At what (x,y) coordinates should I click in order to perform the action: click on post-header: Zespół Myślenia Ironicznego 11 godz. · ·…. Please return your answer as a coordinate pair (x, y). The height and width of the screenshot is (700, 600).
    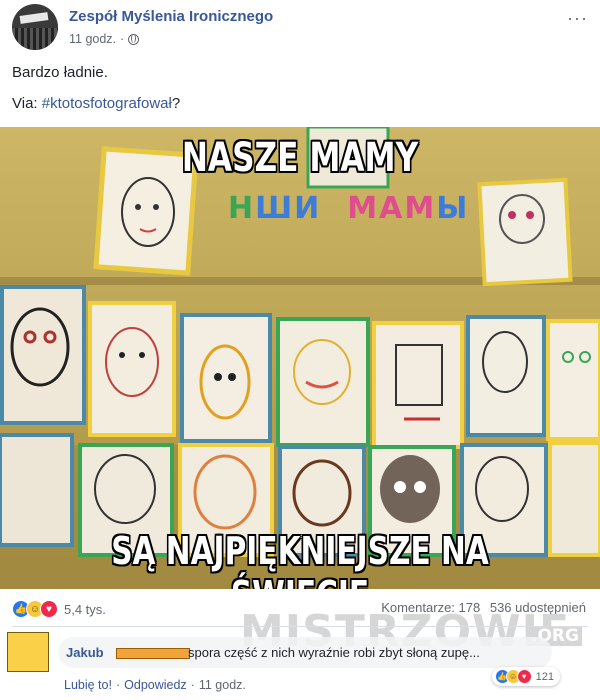
    Looking at the image, I should click on (300, 30).